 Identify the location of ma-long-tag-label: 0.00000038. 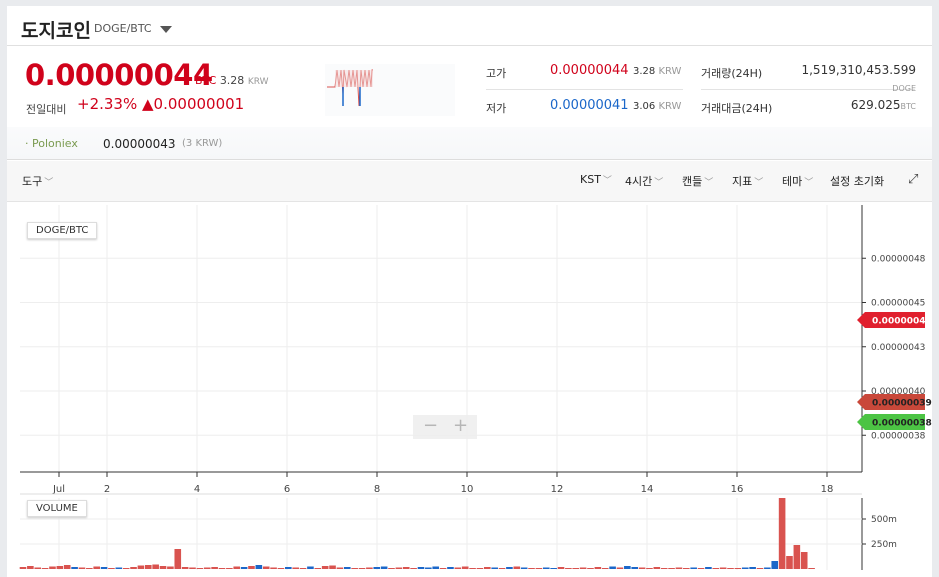
(902, 424).